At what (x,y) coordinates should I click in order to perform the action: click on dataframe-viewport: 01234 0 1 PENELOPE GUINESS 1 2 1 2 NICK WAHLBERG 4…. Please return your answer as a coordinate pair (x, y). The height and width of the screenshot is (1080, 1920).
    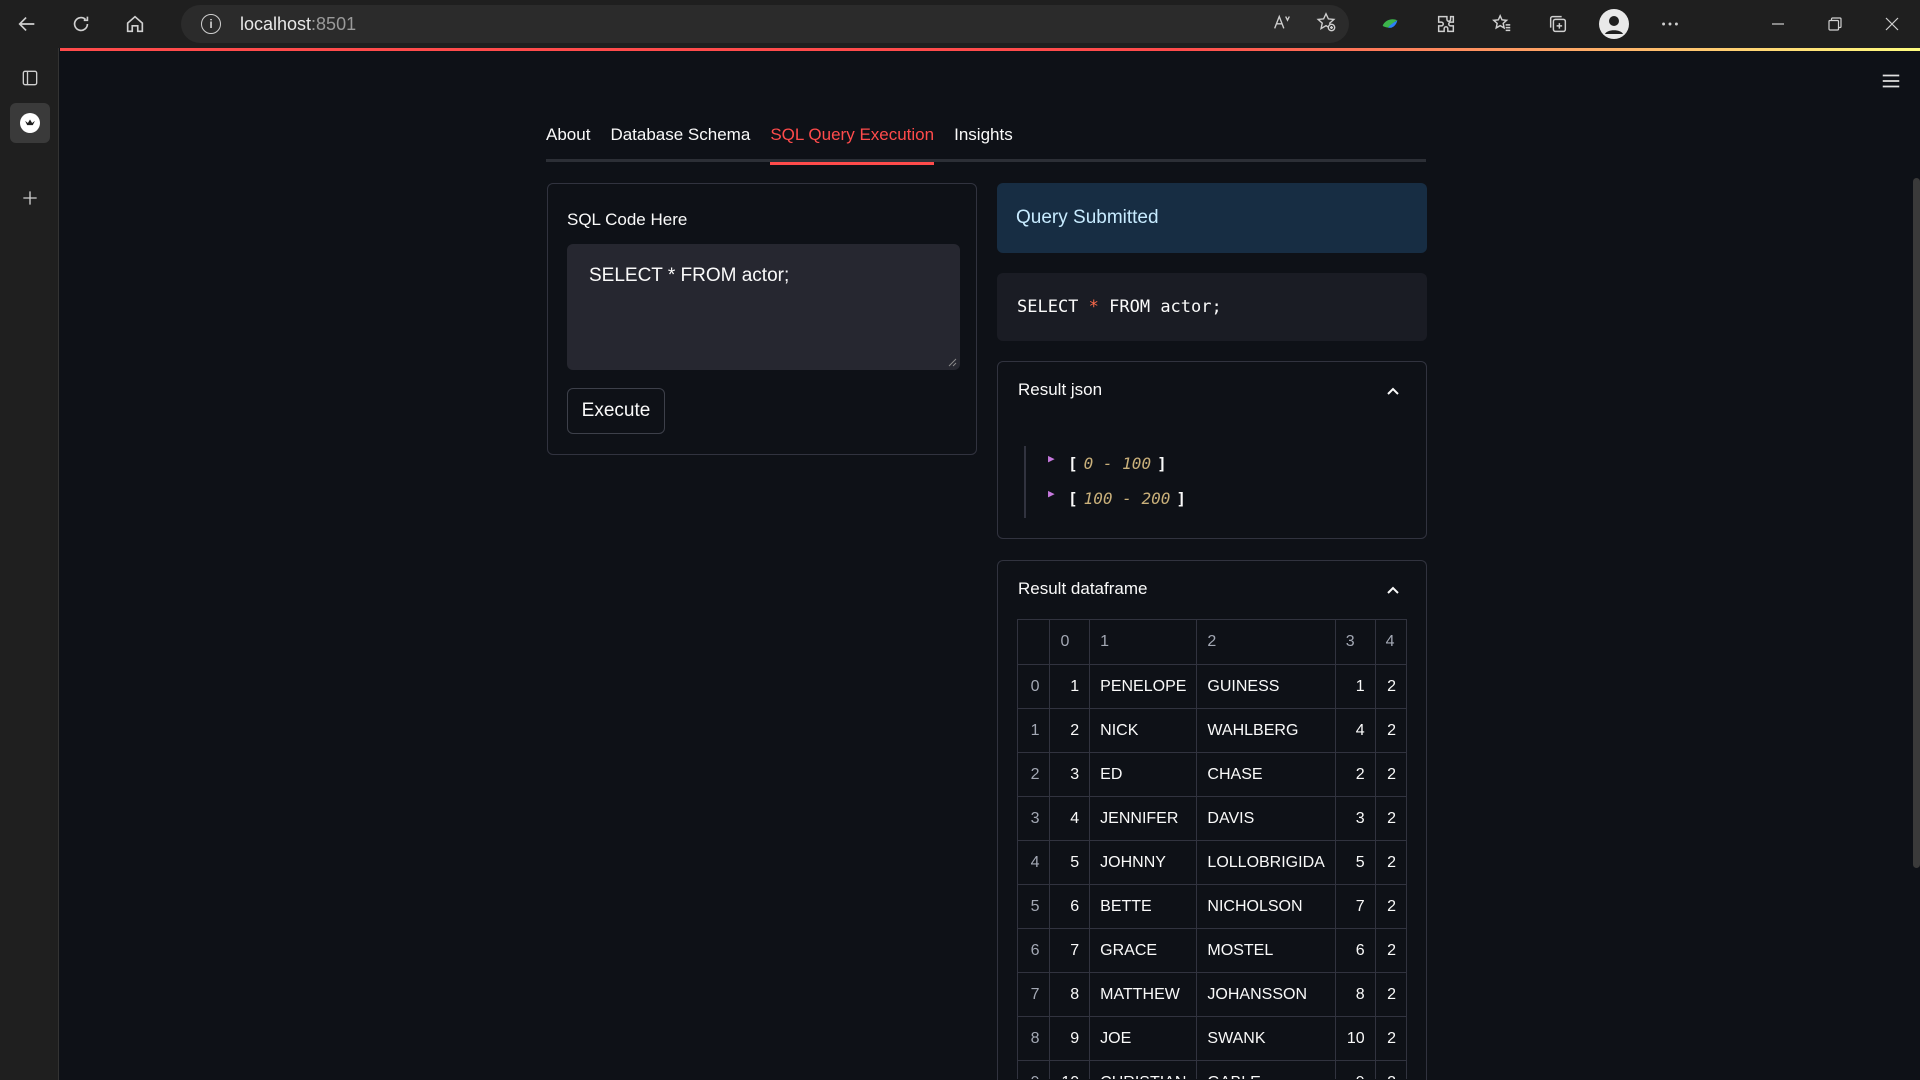
    Looking at the image, I should click on (1212, 849).